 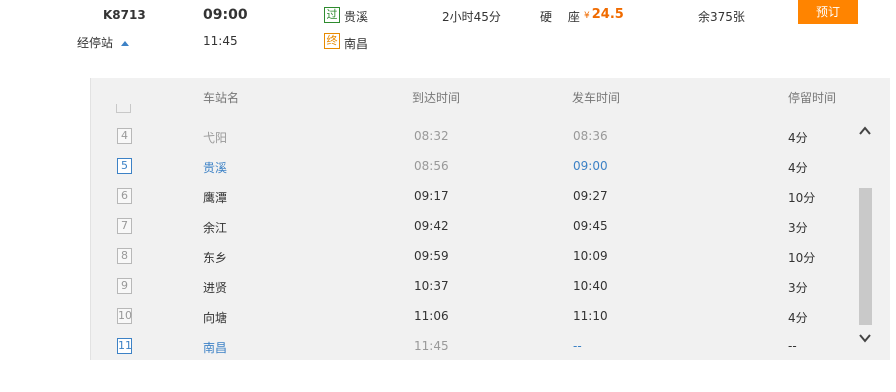 What do you see at coordinates (431, 196) in the screenshot?
I see `stop-arrive-time: 09:17` at bounding box center [431, 196].